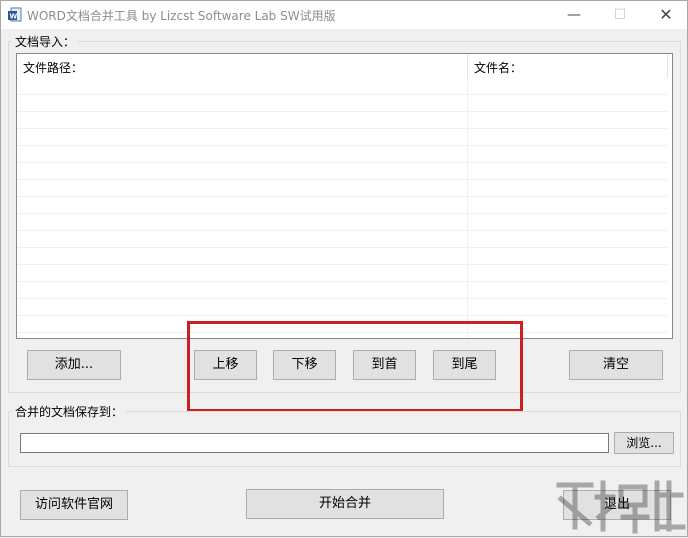 The image size is (688, 538). What do you see at coordinates (464, 365) in the screenshot?
I see `move-to-bottom-button: 到尾` at bounding box center [464, 365].